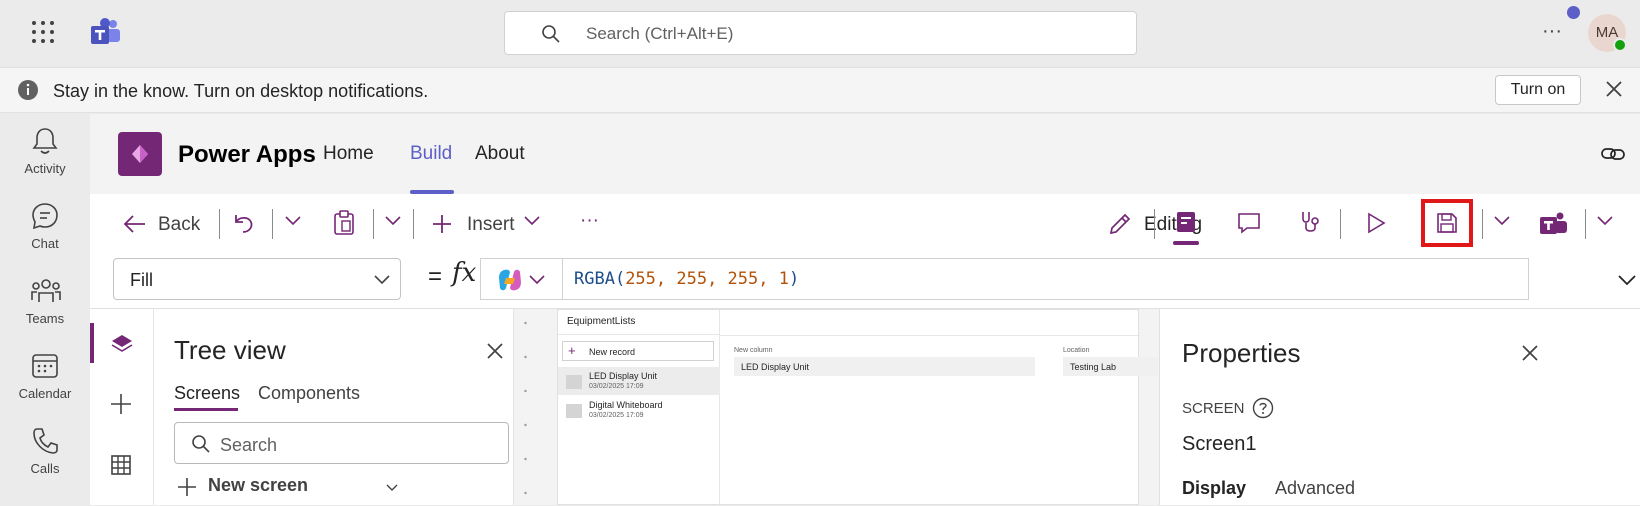 The width and height of the screenshot is (1640, 506). Describe the element at coordinates (626, 405) in the screenshot. I see `item-title: Digital Whiteboard` at that location.